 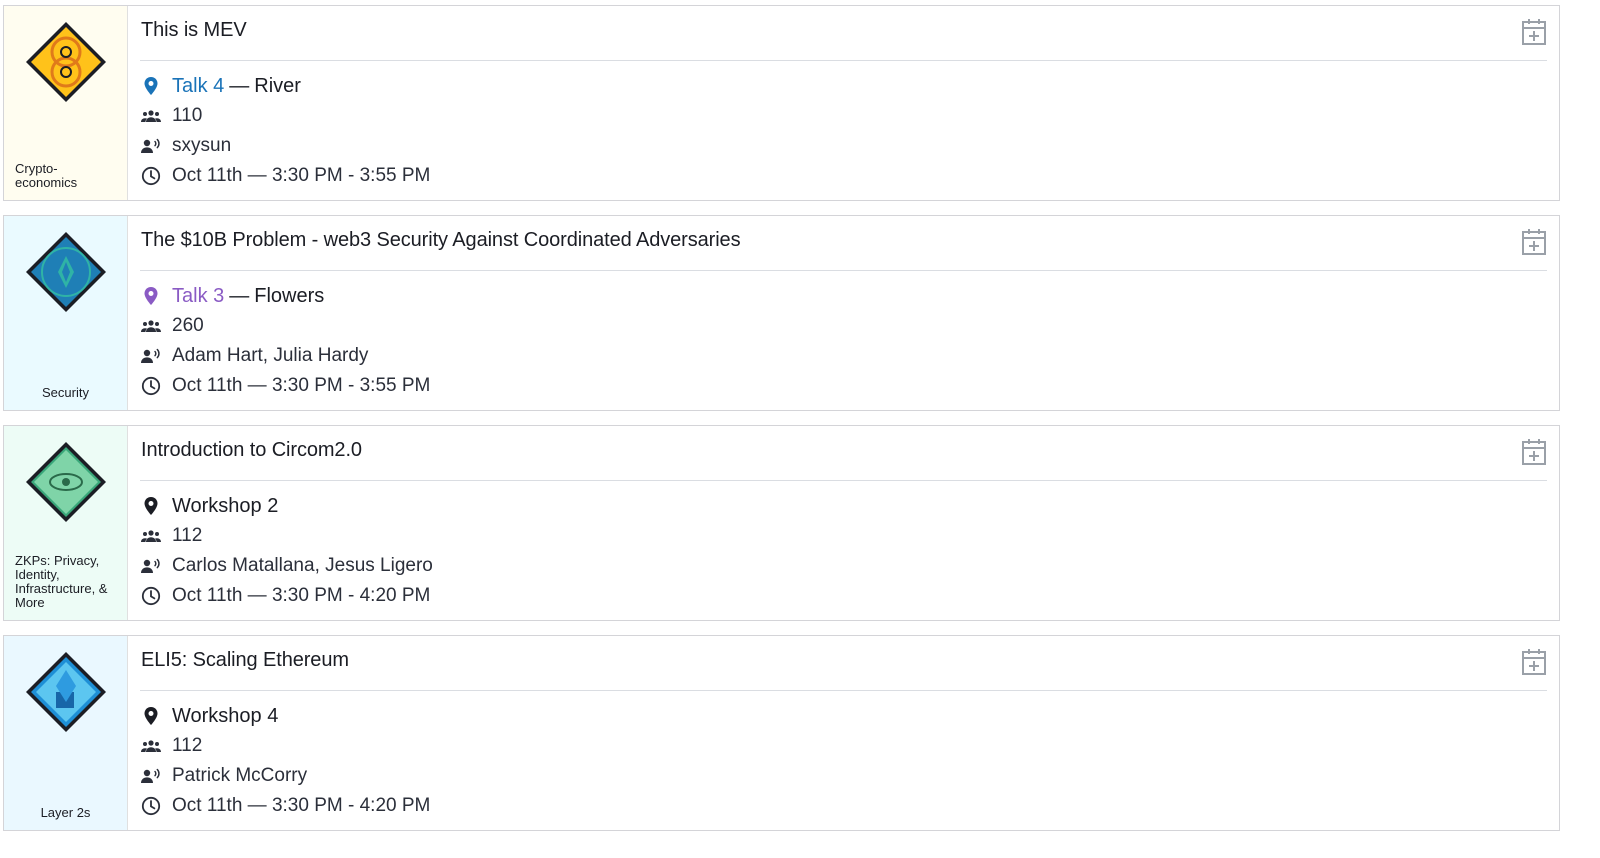 I want to click on speakers-row: Carlos Matallana, Jesus Ligero, so click(x=286, y=566).